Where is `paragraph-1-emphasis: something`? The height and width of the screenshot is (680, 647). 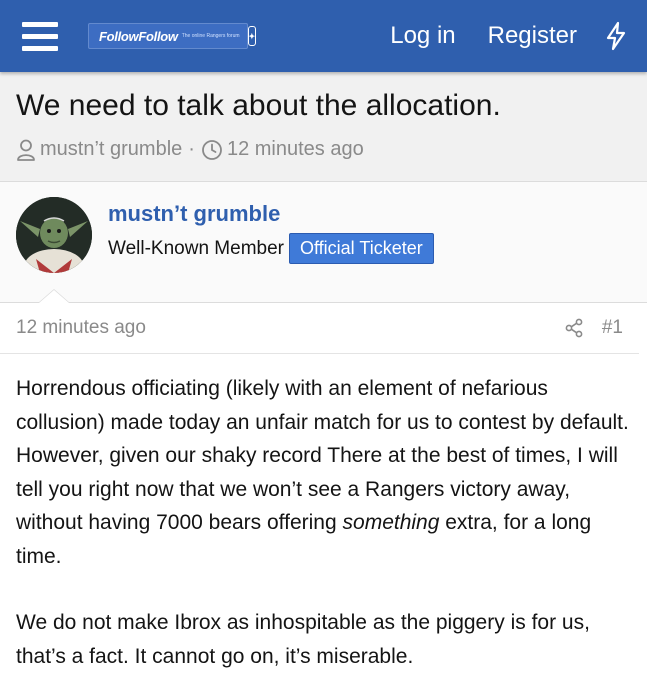 paragraph-1-emphasis: something is located at coordinates (391, 522).